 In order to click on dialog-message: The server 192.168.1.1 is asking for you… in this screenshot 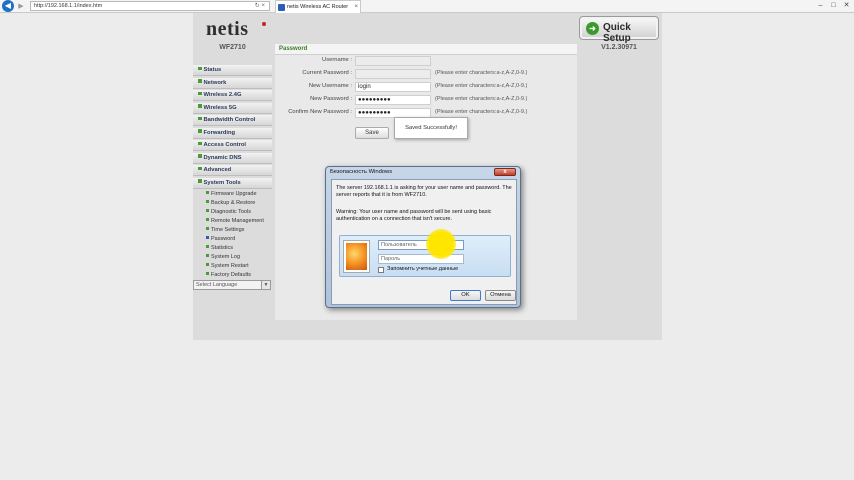, I will do `click(424, 191)`.